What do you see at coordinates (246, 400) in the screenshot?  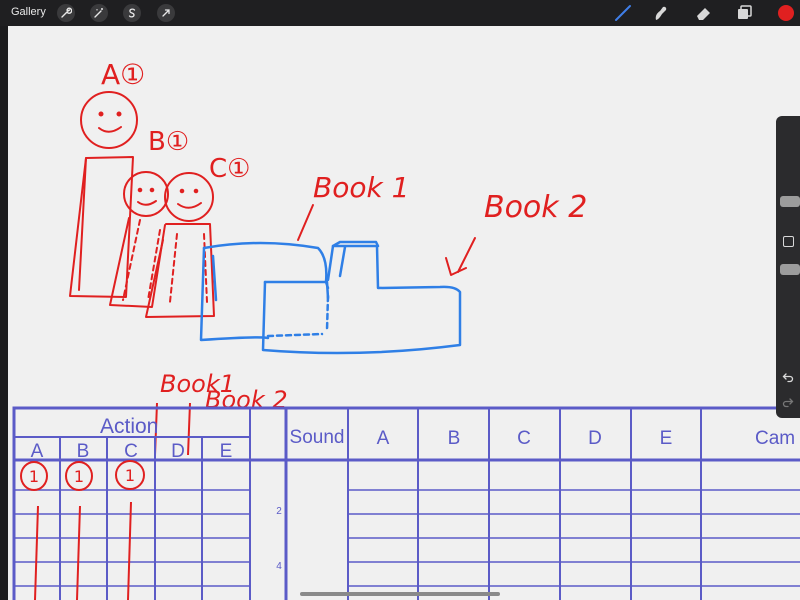 I see `sheet-label-book2: Book 2` at bounding box center [246, 400].